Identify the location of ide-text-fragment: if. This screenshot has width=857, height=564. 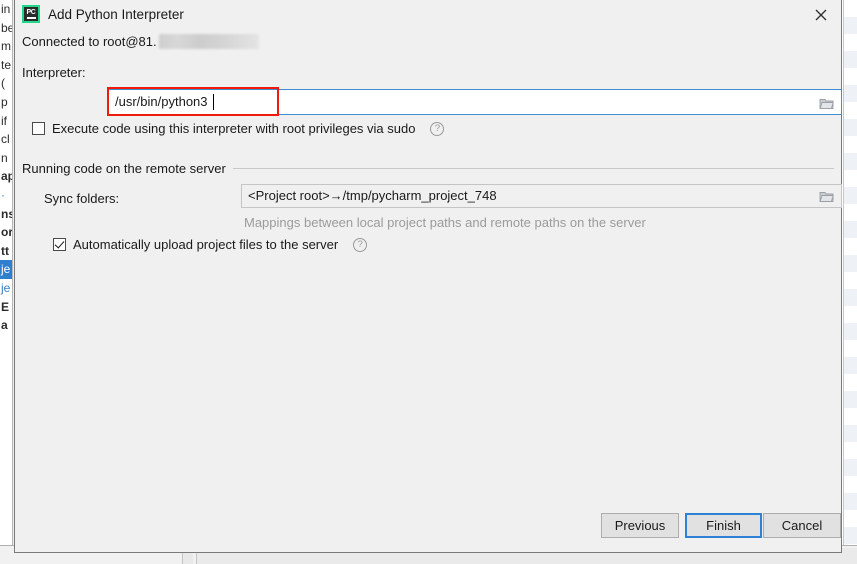
(4, 120).